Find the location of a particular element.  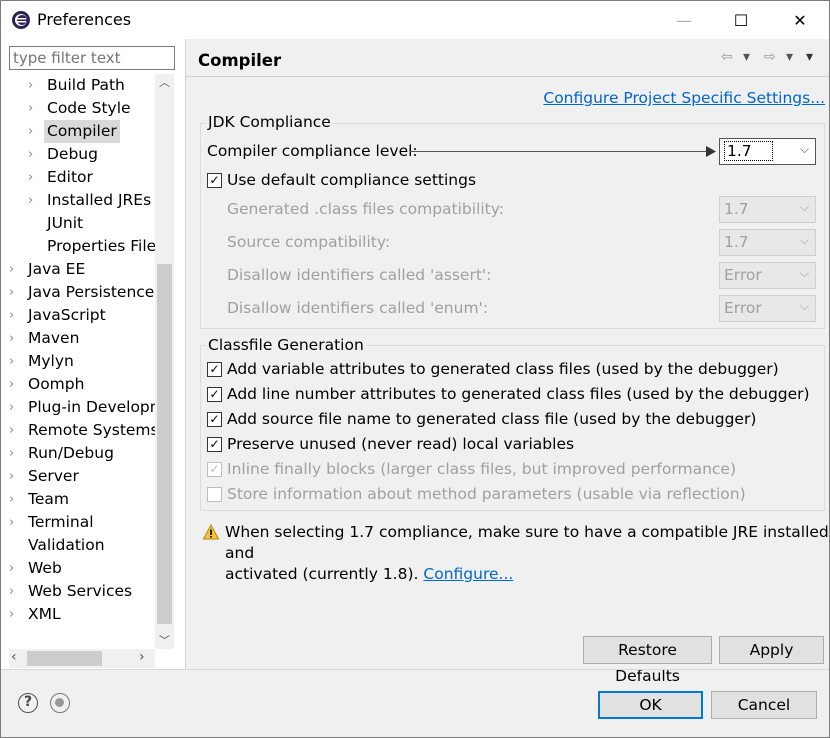

maximize-icon: ☐ is located at coordinates (741, 20).